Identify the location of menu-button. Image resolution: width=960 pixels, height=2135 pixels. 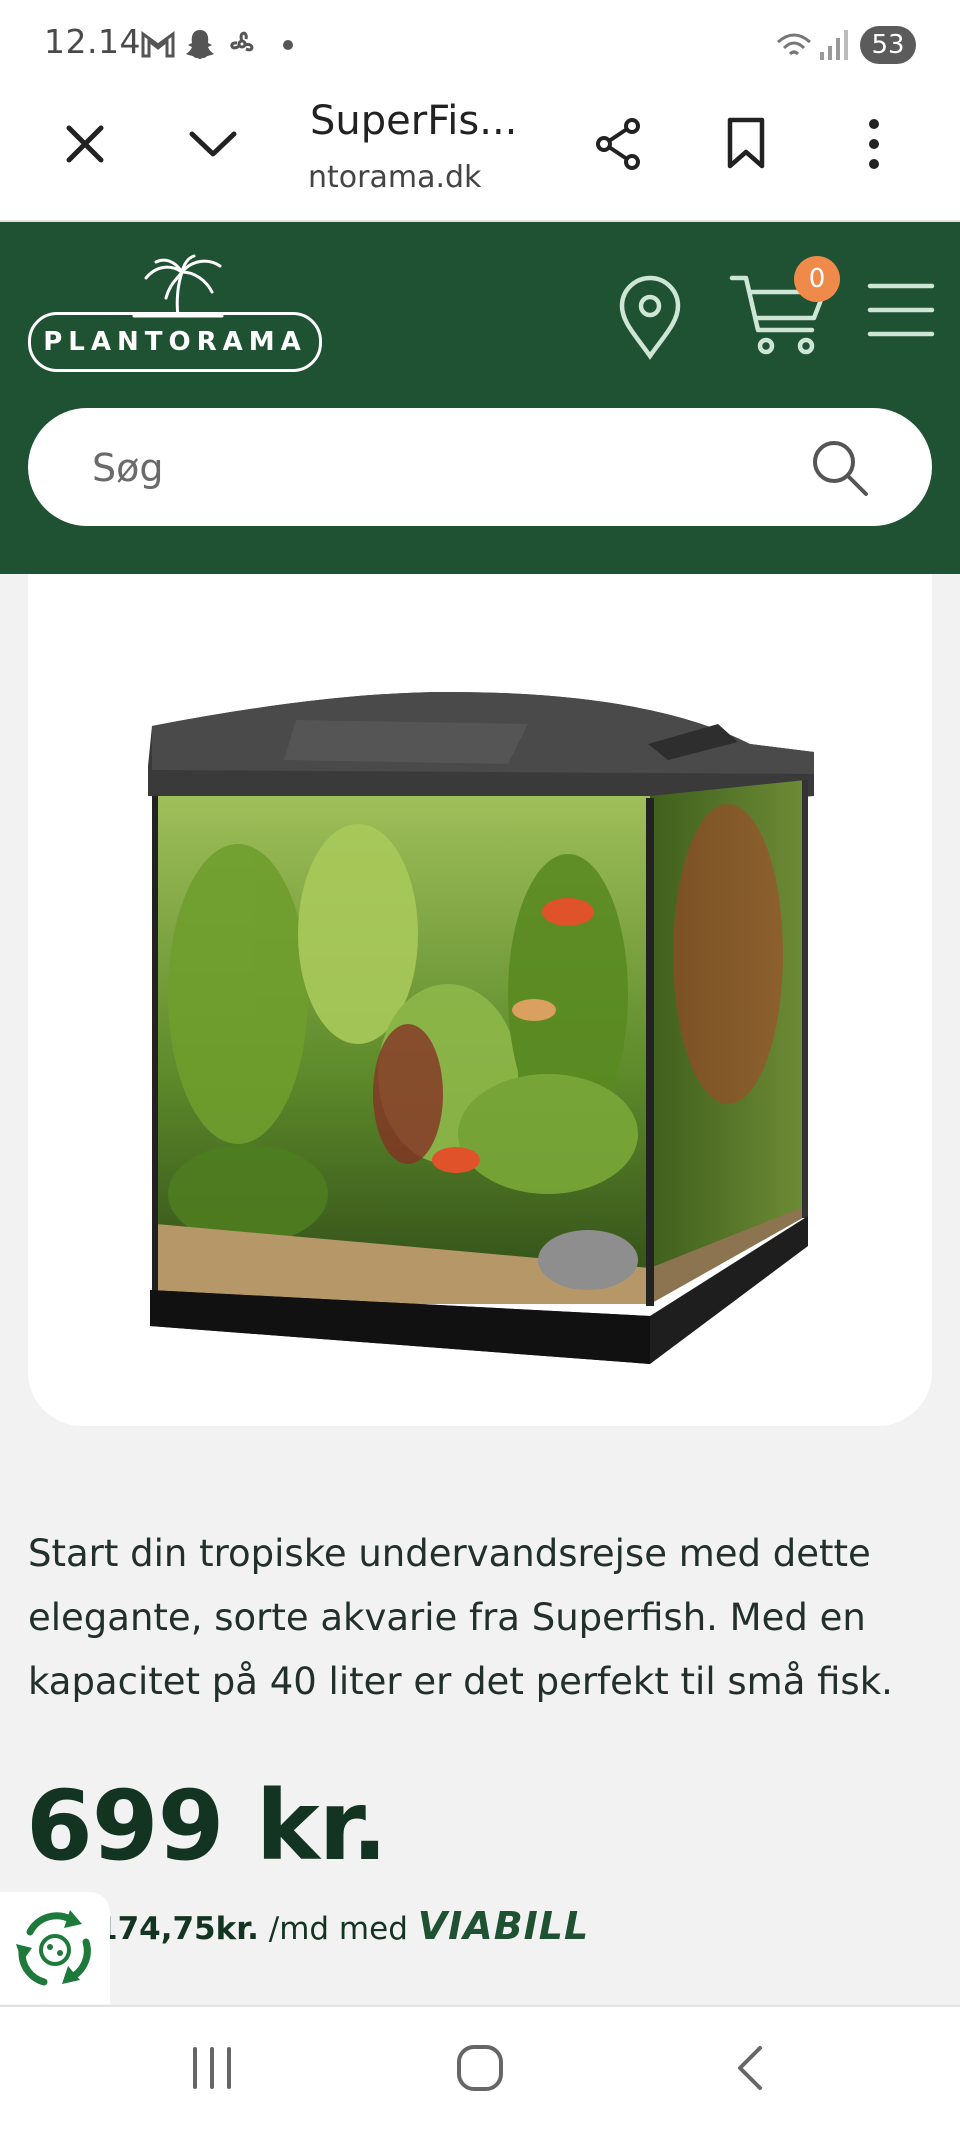
(901, 311).